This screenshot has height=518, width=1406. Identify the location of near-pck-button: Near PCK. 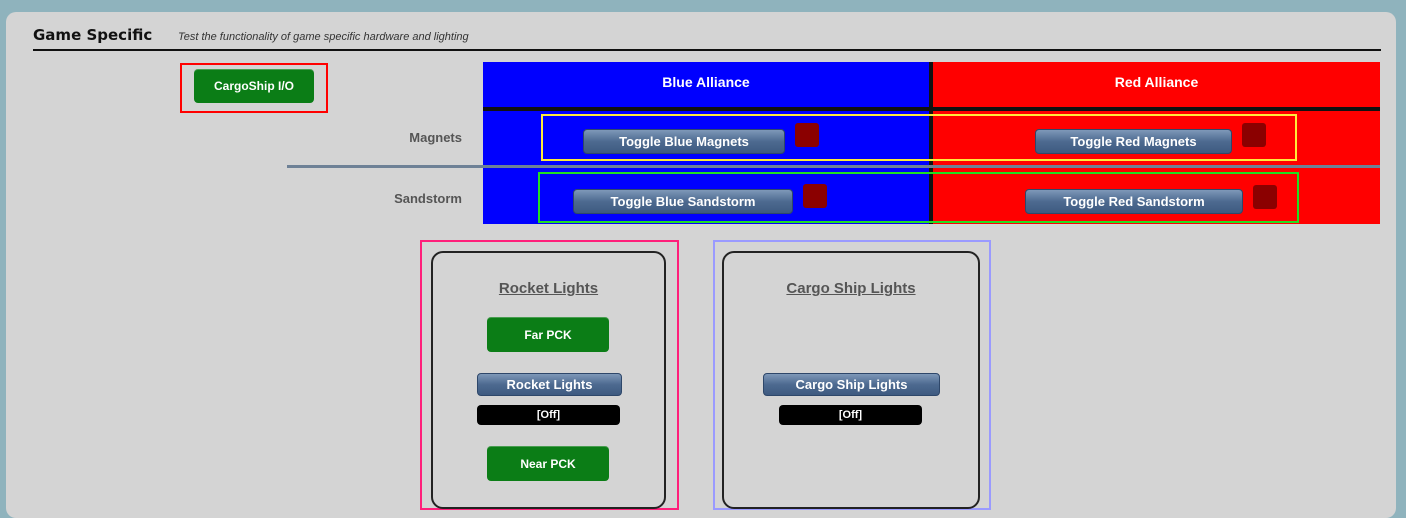
(548, 463).